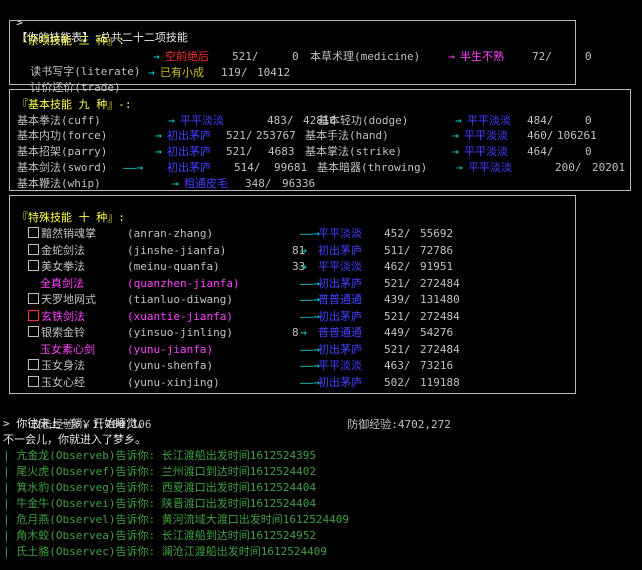  I want to click on skill-exp-2: 0, so click(588, 151).